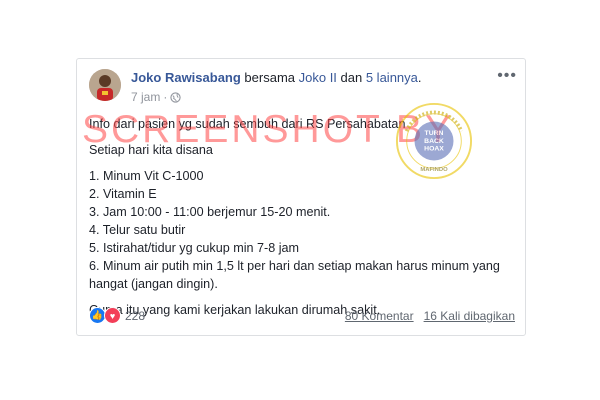 Image resolution: width=600 pixels, height=400 pixels. I want to click on and-text: dan, so click(351, 77).